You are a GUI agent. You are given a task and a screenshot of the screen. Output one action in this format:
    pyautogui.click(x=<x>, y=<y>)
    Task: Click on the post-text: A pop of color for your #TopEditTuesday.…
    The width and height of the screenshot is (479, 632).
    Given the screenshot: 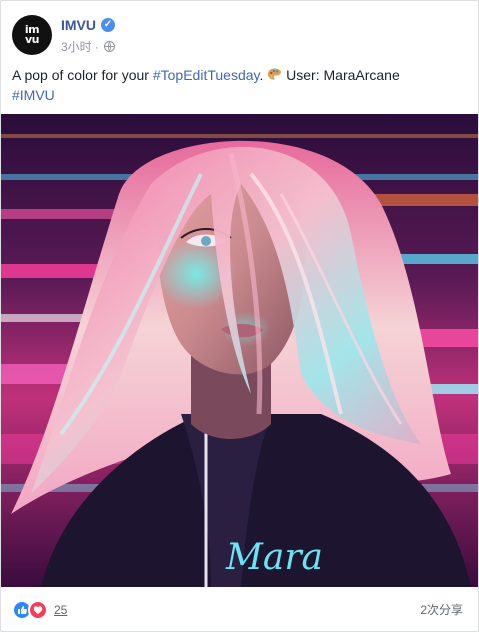 What is the action you would take?
    pyautogui.click(x=239, y=85)
    